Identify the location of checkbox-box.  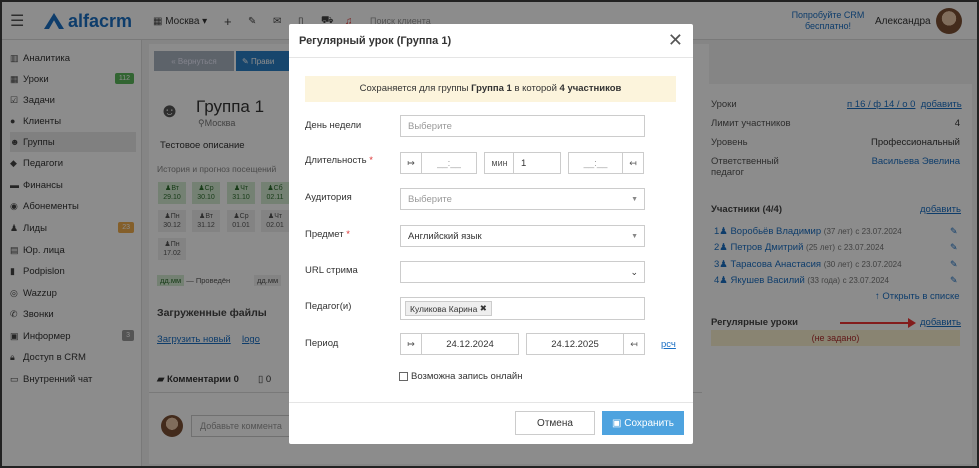
(403, 376).